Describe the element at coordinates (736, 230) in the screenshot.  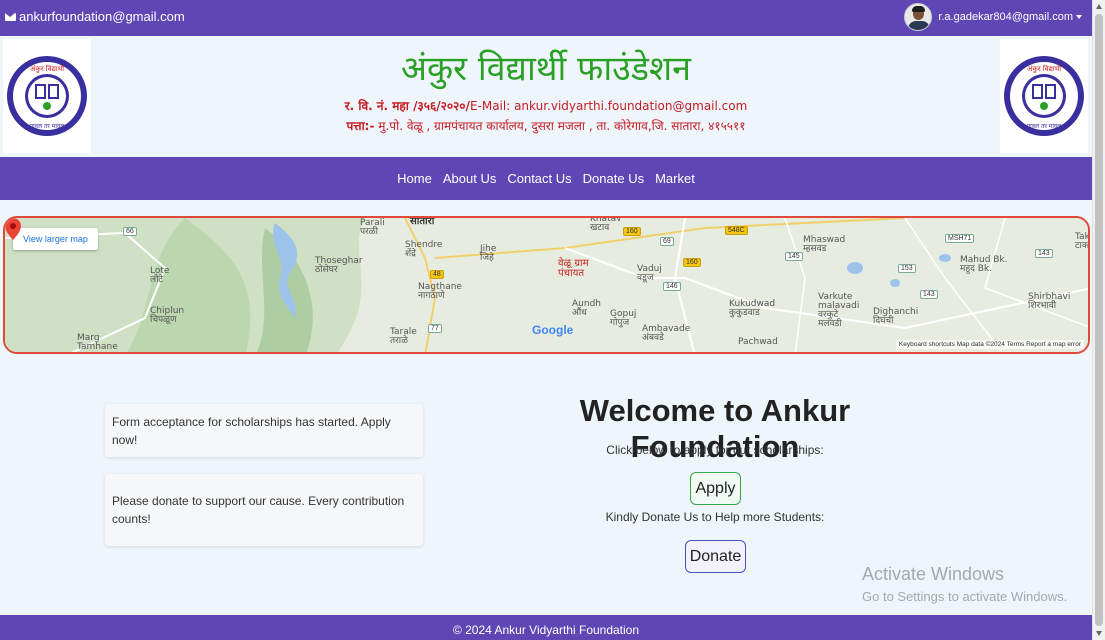
I see `road-shield: 548C` at that location.